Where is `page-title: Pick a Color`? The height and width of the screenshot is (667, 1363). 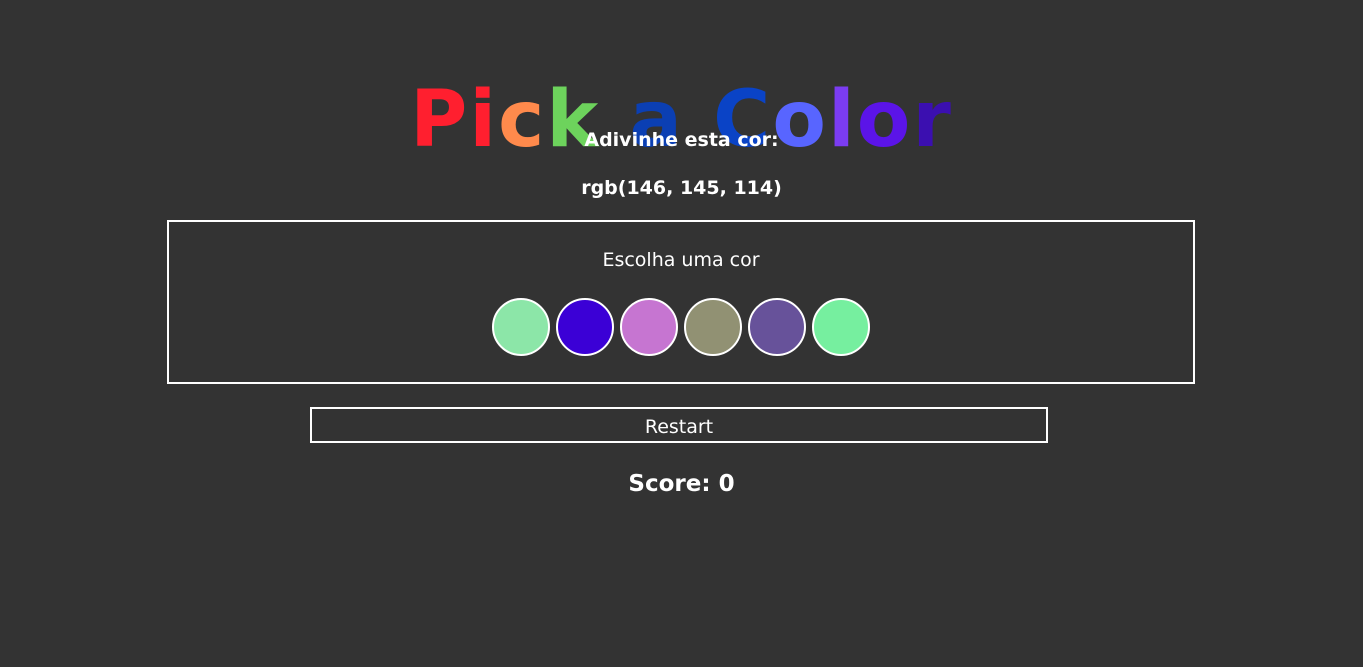 page-title: Pick a Color is located at coordinates (681, 120).